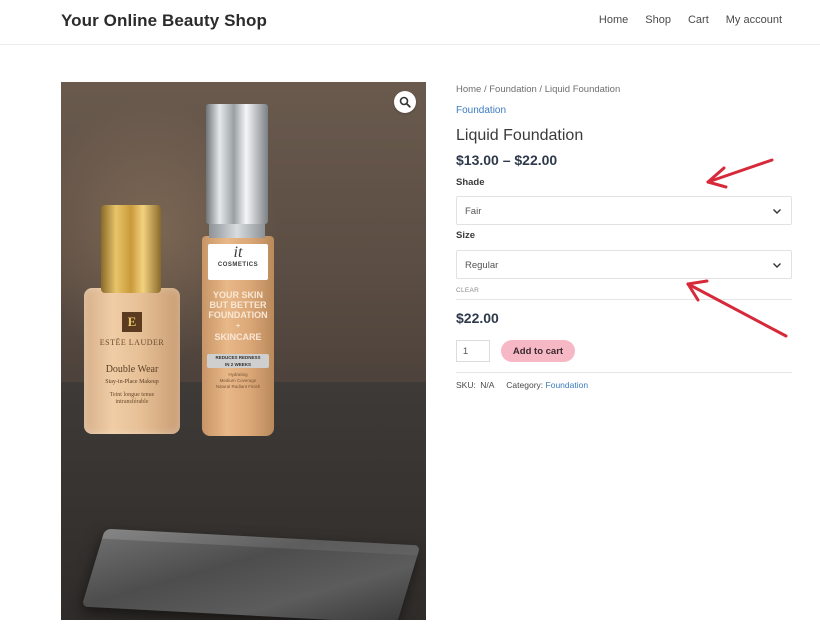  What do you see at coordinates (482, 265) in the screenshot?
I see `size-select-value: Regular` at bounding box center [482, 265].